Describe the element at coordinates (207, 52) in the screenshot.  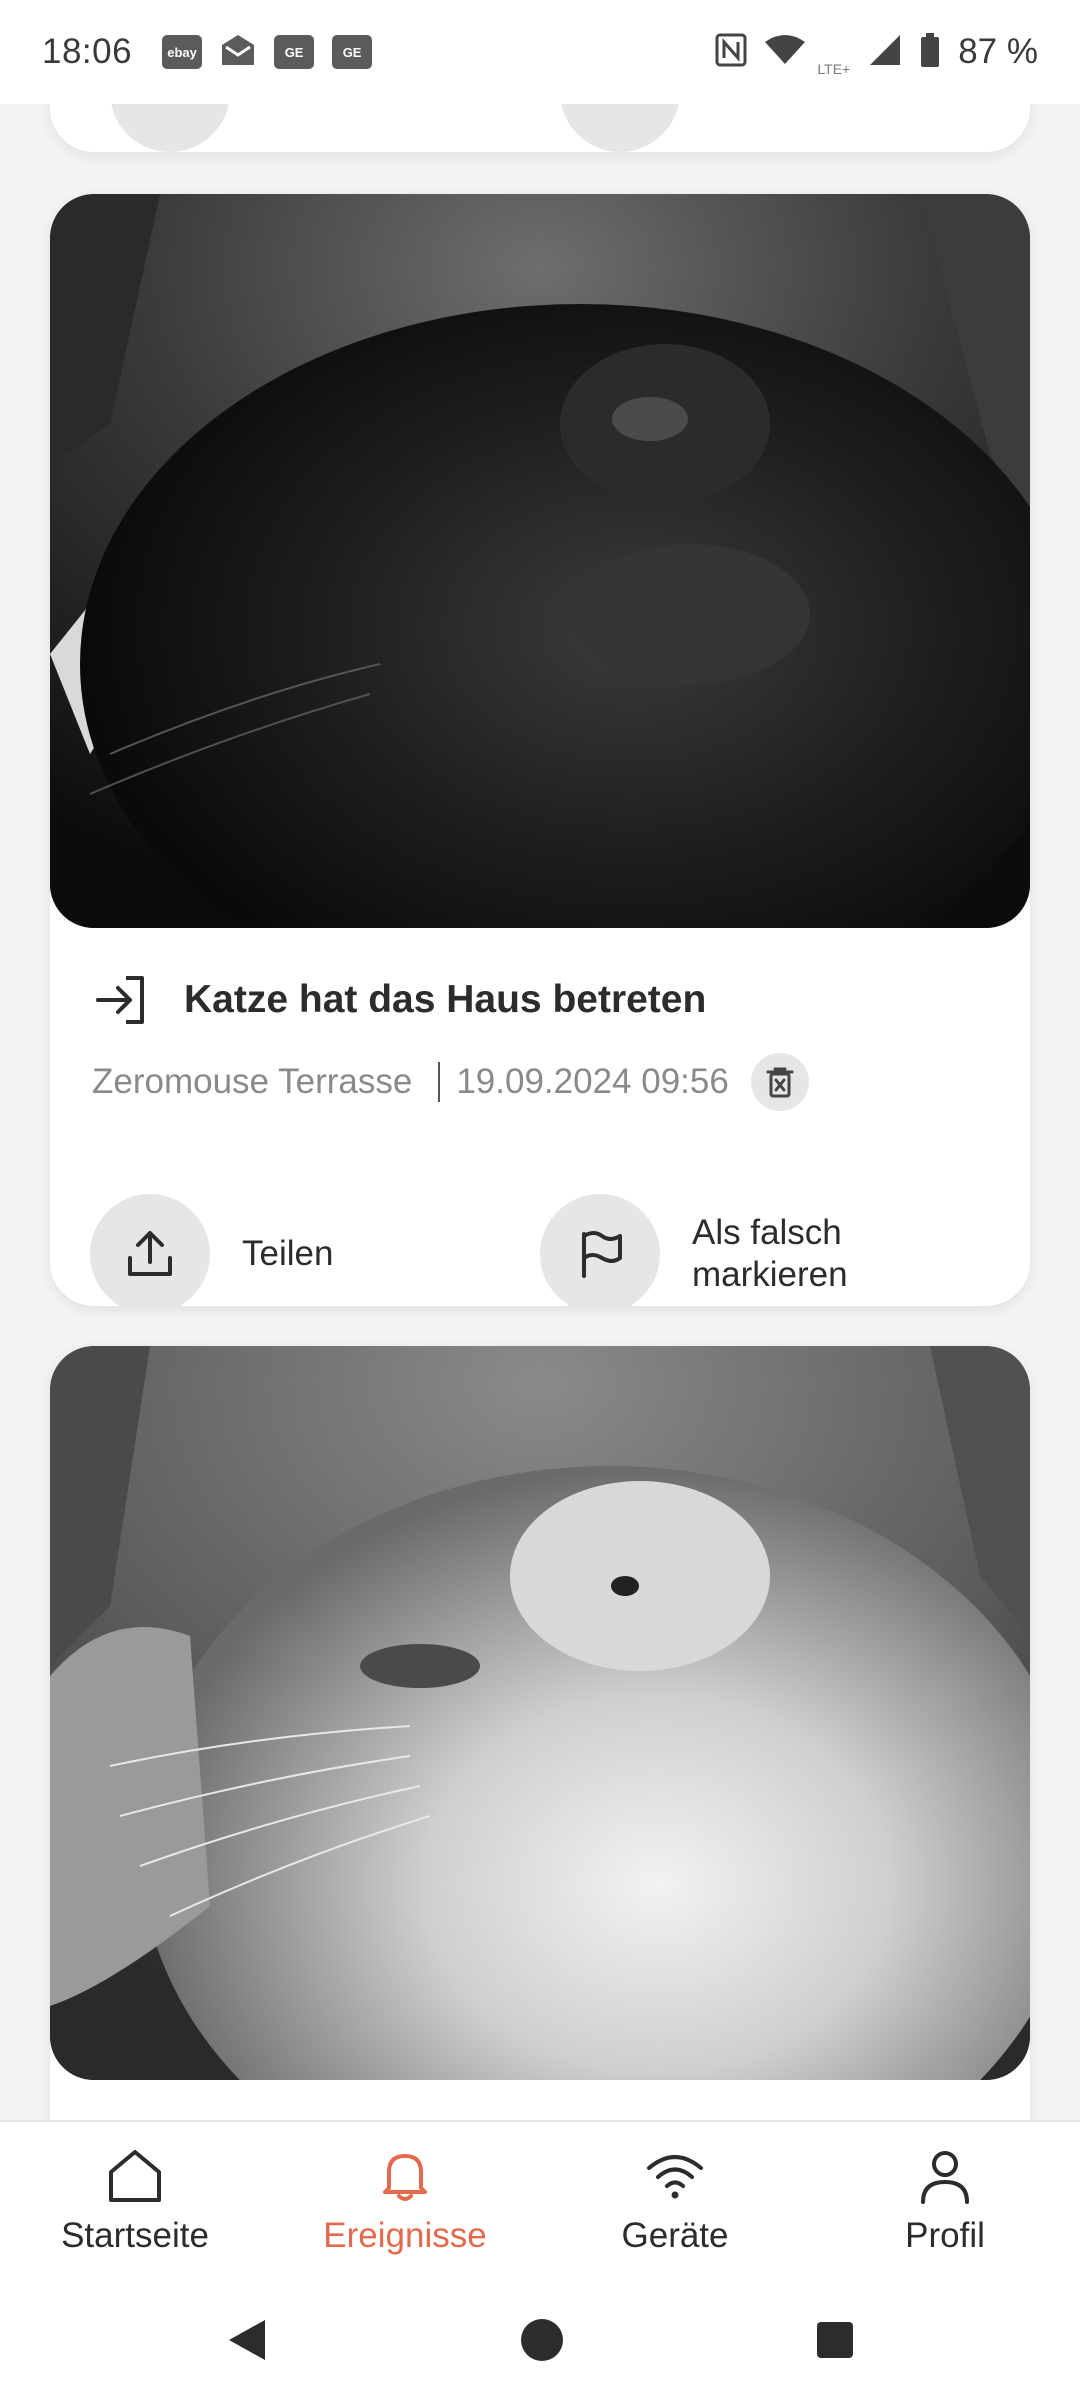
I see `status-bar-left: 18:06 ebay GE GE` at that location.